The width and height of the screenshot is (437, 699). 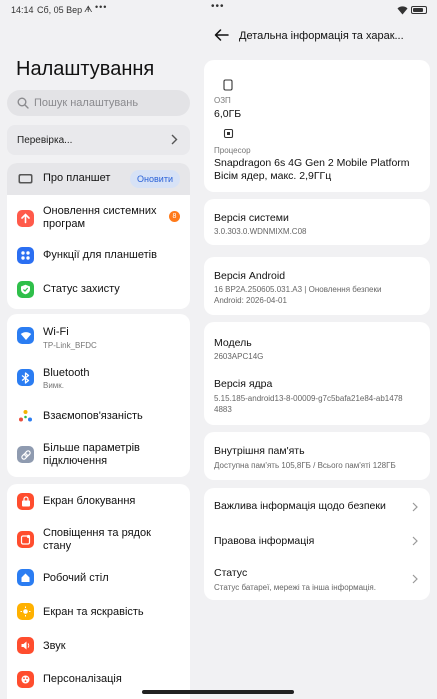 I want to click on sidebar-item-label: Екран блокування, so click(x=89, y=501).